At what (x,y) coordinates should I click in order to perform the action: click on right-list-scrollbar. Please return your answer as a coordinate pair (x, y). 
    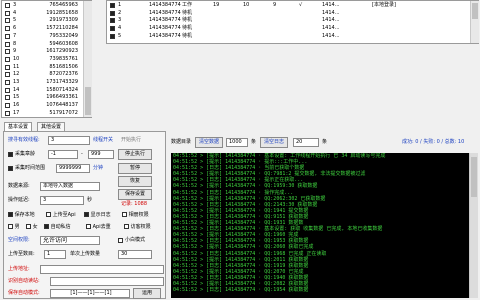
    Looking at the image, I should click on (474, 22).